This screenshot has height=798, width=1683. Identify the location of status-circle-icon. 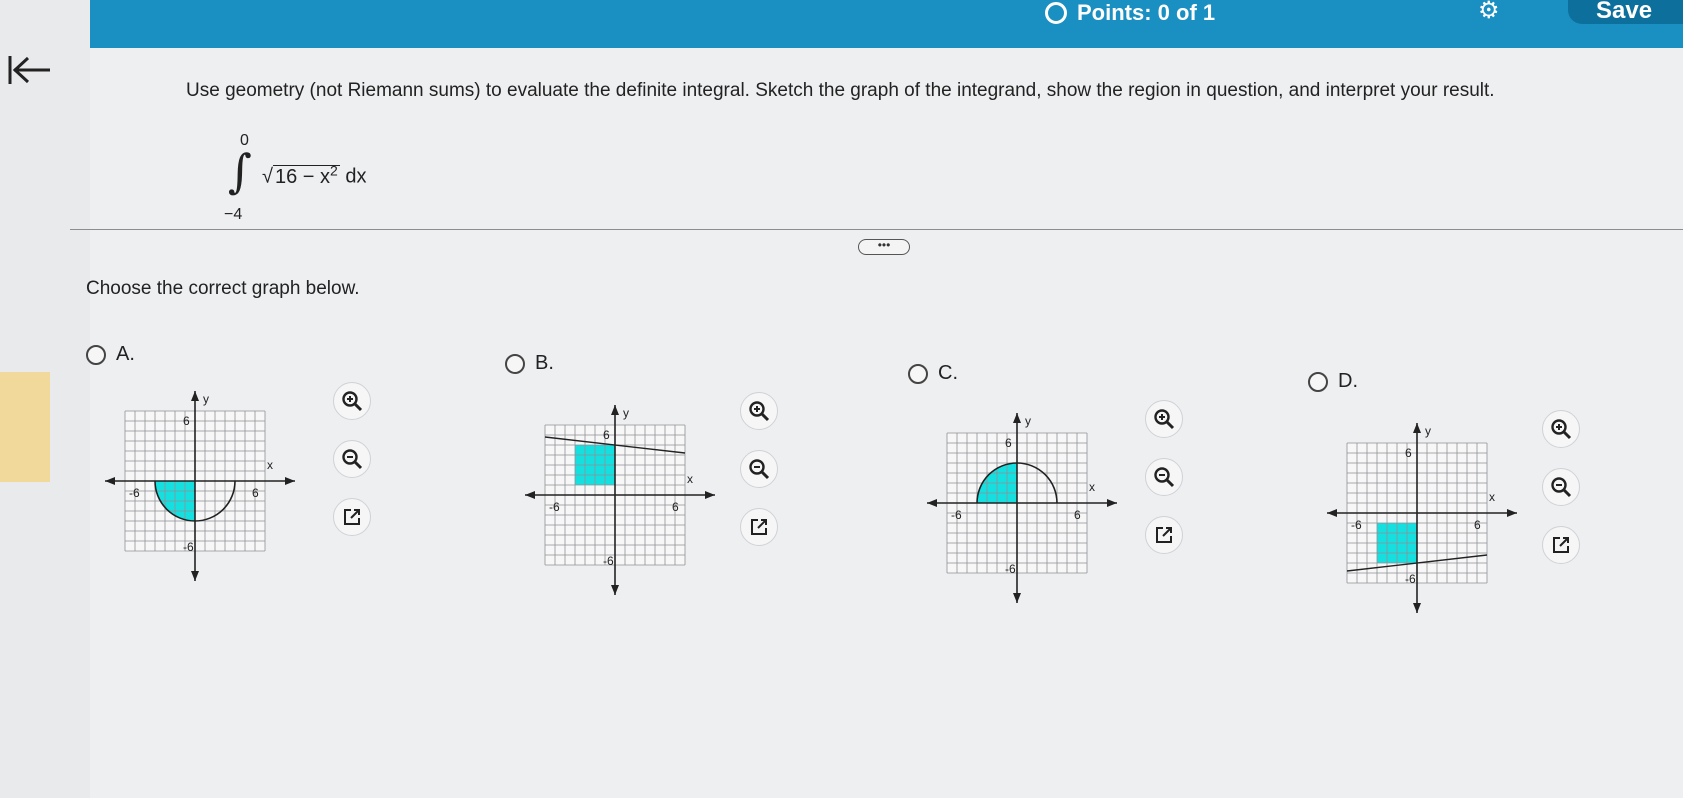
(1056, 13).